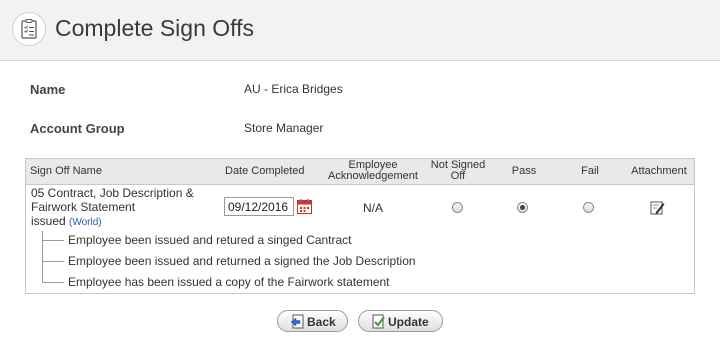 This screenshot has height=355, width=720. Describe the element at coordinates (378, 321) in the screenshot. I see `update-icon` at that location.